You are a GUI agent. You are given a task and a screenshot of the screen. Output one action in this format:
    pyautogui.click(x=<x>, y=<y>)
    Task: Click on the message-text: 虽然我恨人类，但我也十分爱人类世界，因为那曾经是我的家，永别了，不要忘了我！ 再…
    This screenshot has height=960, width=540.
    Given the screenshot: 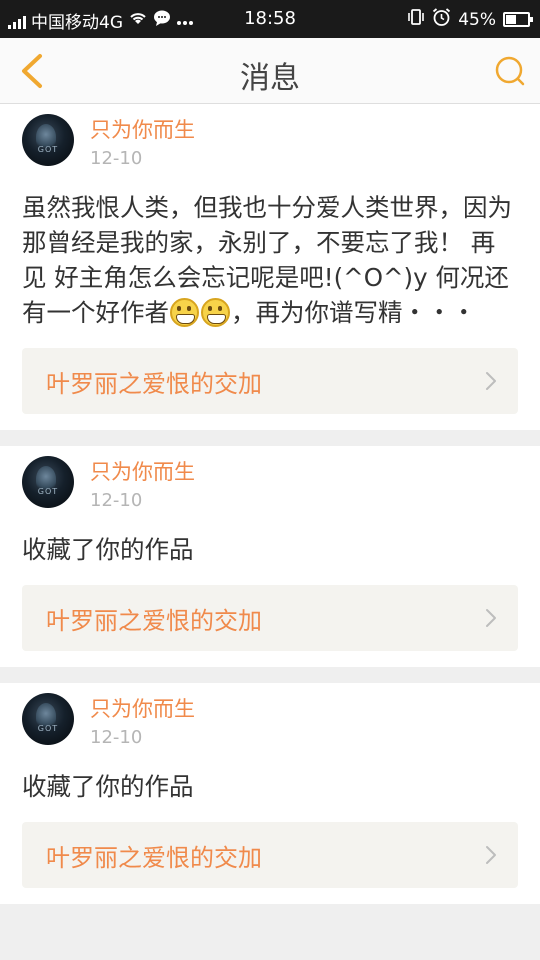 What is the action you would take?
    pyautogui.click(x=270, y=260)
    